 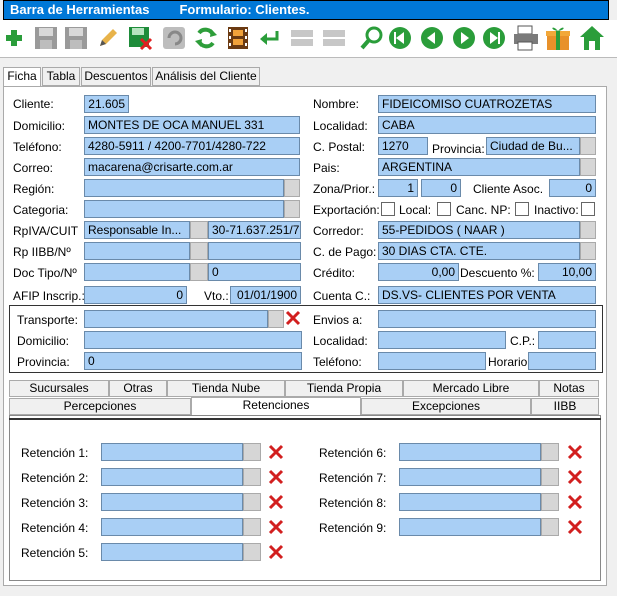 I want to click on localidad-field: CABA, so click(x=487, y=125).